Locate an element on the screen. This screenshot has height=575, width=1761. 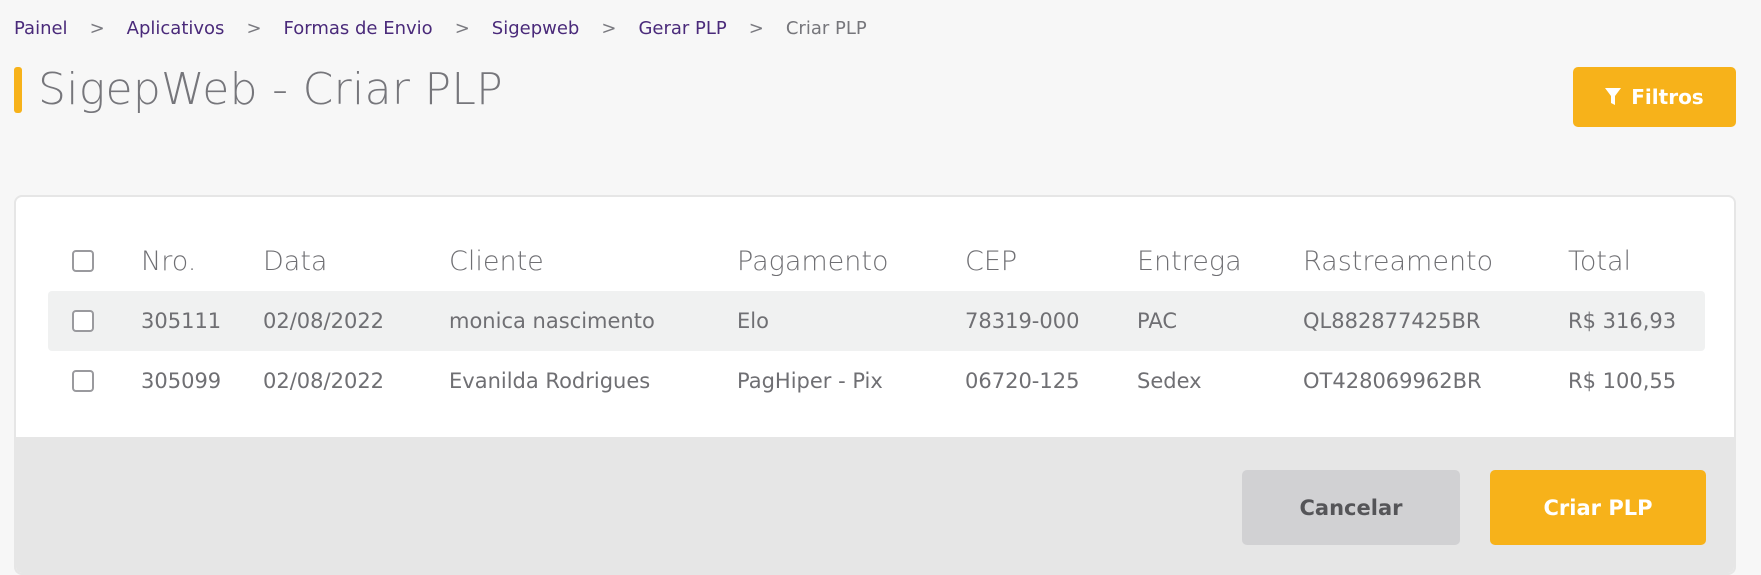
header-nro: Nro. is located at coordinates (169, 261).